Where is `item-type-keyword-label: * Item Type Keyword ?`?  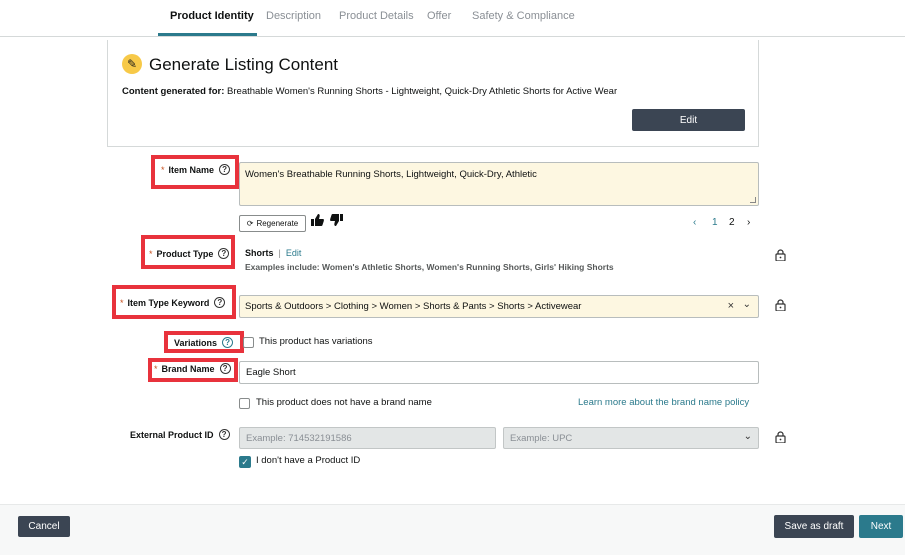 item-type-keyword-label: * Item Type Keyword ? is located at coordinates (173, 302).